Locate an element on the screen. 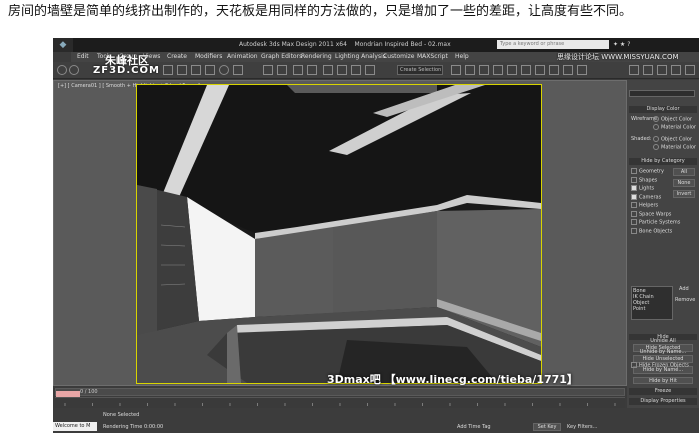 The height and width of the screenshot is (433, 699). align-icon is located at coordinates (470, 70).